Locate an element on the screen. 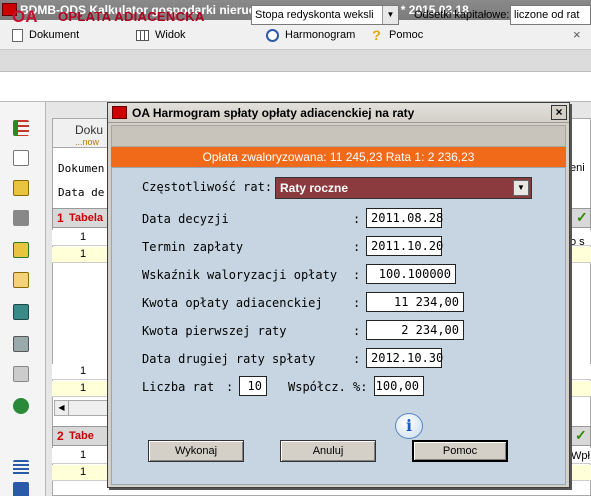  valorization-index-field: 100.100000 is located at coordinates (411, 274).